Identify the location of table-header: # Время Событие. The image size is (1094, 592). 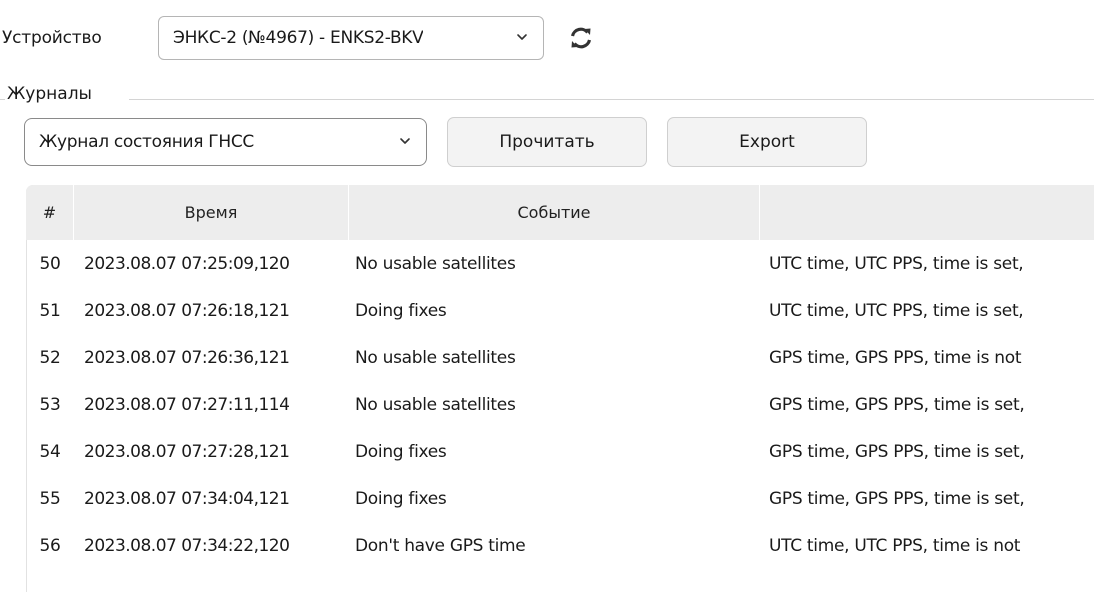
(560, 212).